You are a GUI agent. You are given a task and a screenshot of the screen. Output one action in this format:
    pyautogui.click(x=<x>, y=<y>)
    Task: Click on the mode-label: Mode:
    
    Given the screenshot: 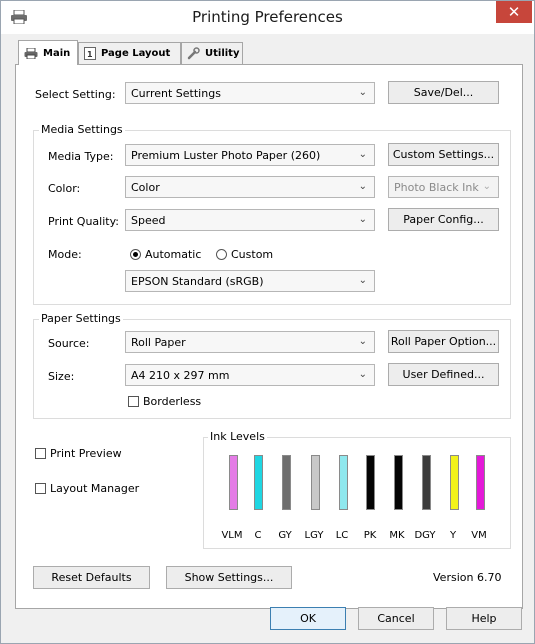 What is the action you would take?
    pyautogui.click(x=65, y=254)
    